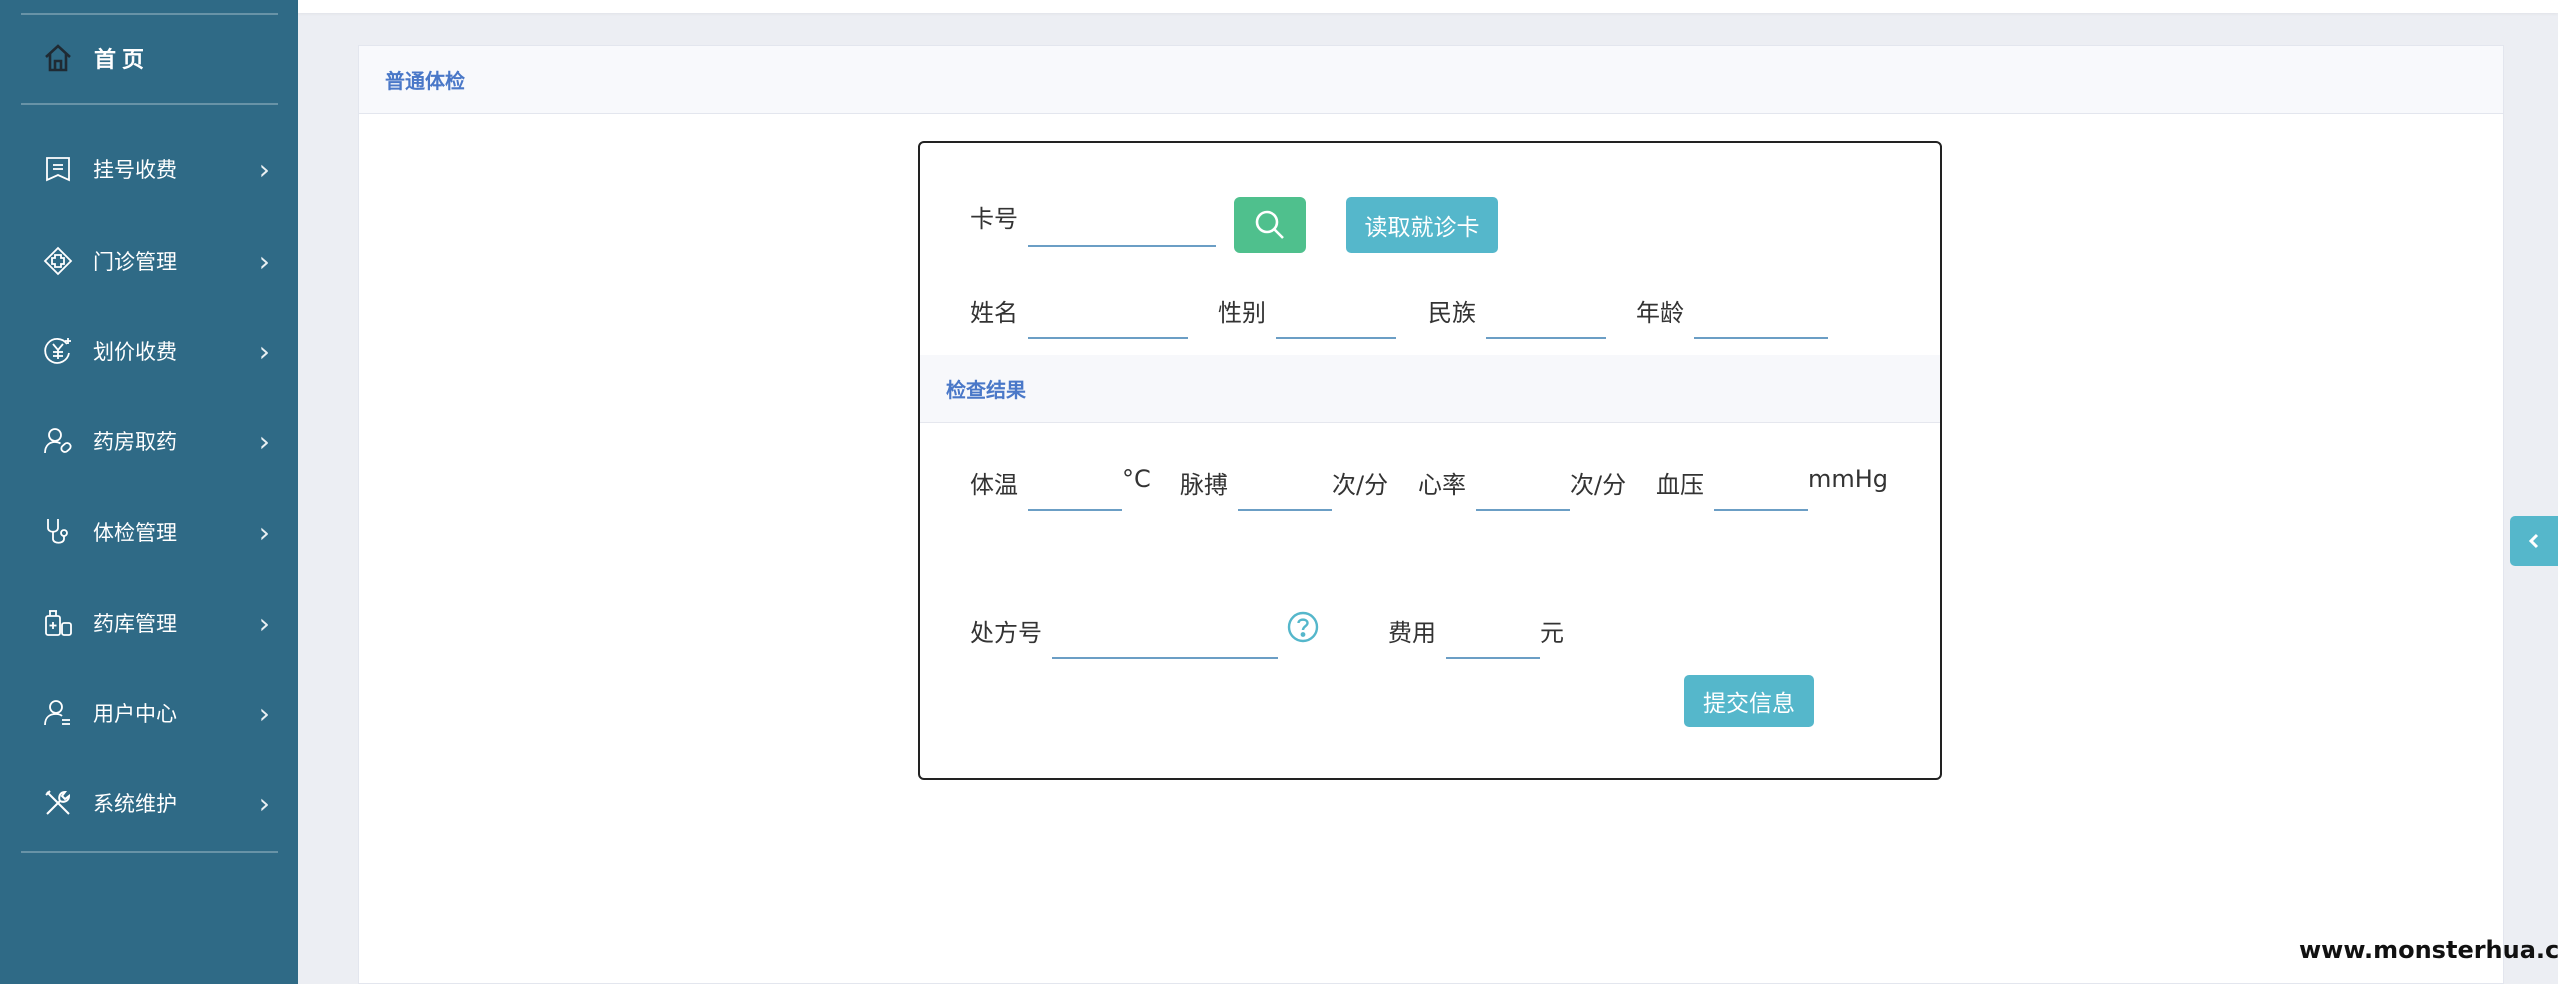 Image resolution: width=2558 pixels, height=984 pixels. What do you see at coordinates (1360, 485) in the screenshot?
I see `pulse-unit: 次/分` at bounding box center [1360, 485].